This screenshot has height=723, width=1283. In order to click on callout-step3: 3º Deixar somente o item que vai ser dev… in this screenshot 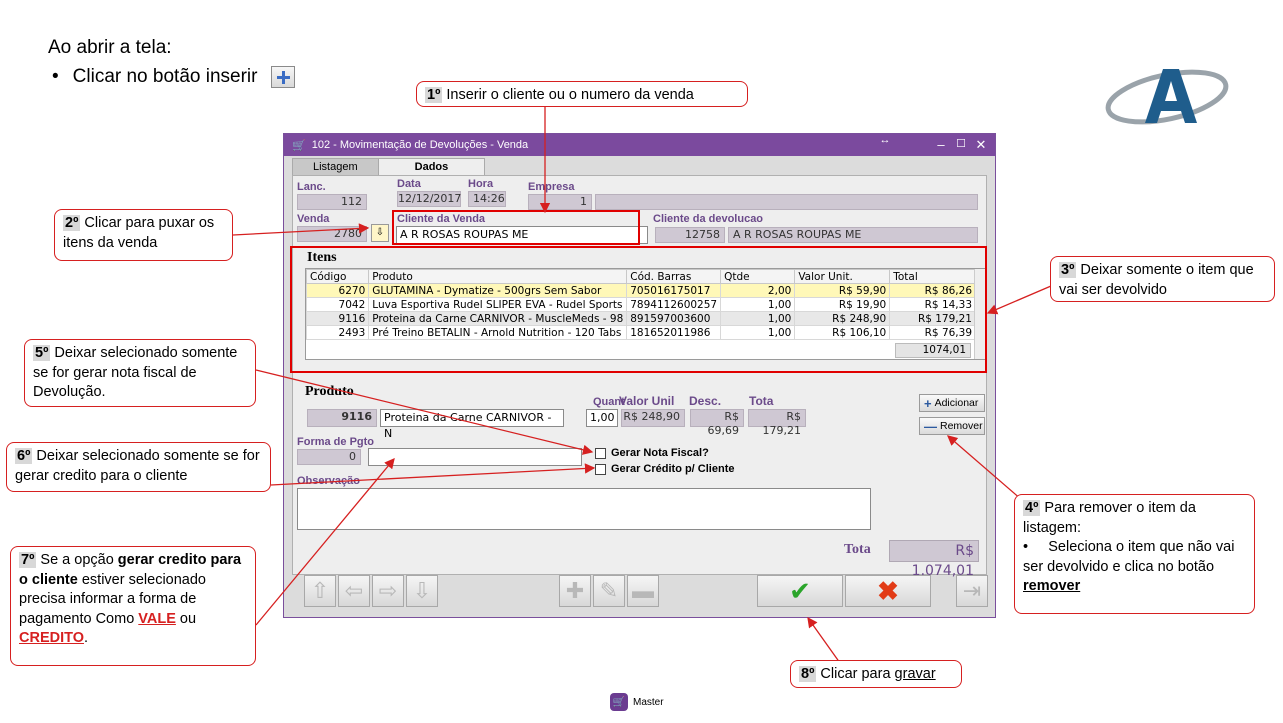, I will do `click(1162, 279)`.